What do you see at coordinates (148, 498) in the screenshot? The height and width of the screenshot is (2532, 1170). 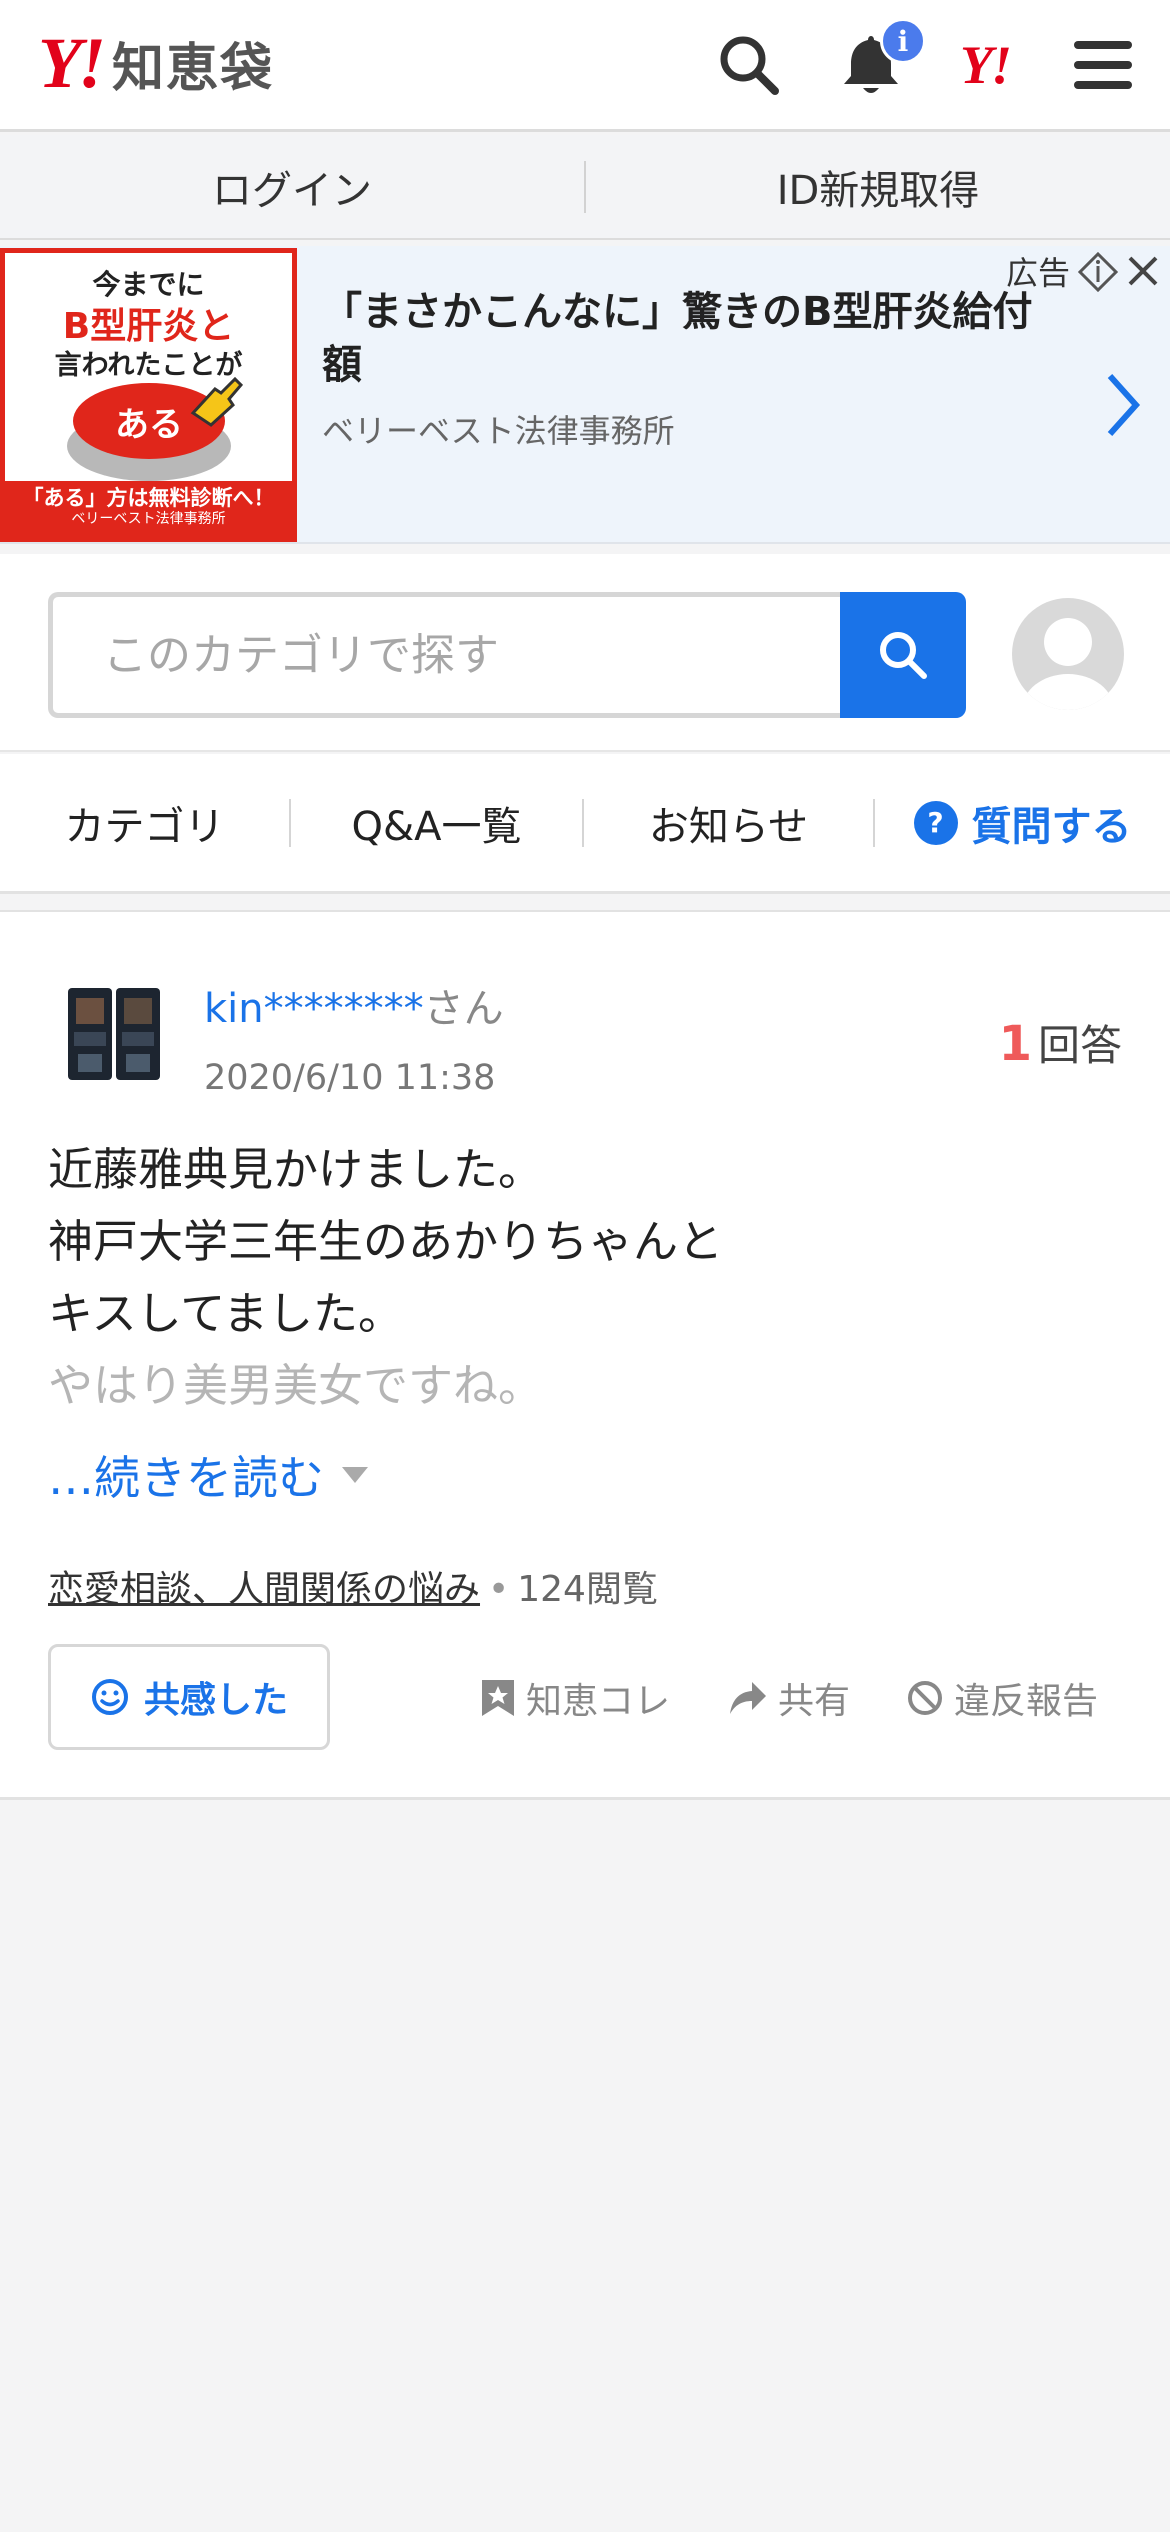 I see `ad-image-footer-main: 「ある」方は無料診断へ！` at bounding box center [148, 498].